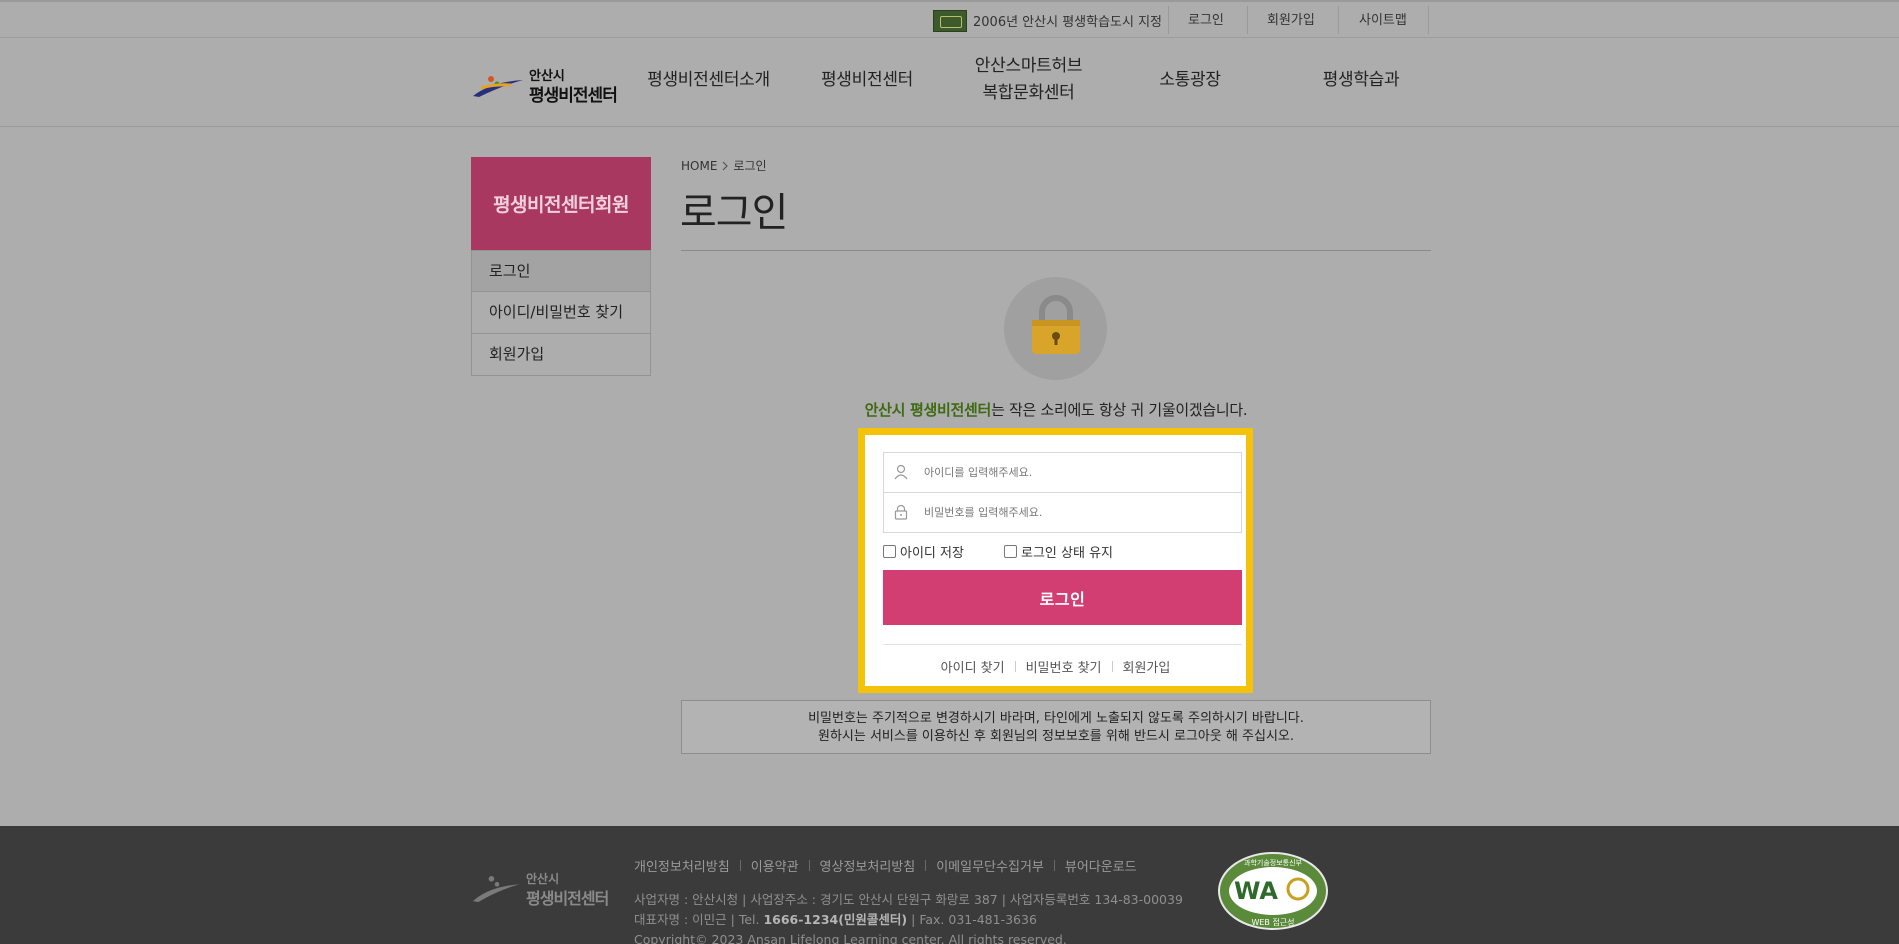 The height and width of the screenshot is (944, 1899). What do you see at coordinates (868, 865) in the screenshot?
I see `footer-link-cctv-policy: 영상정보처리방침` at bounding box center [868, 865].